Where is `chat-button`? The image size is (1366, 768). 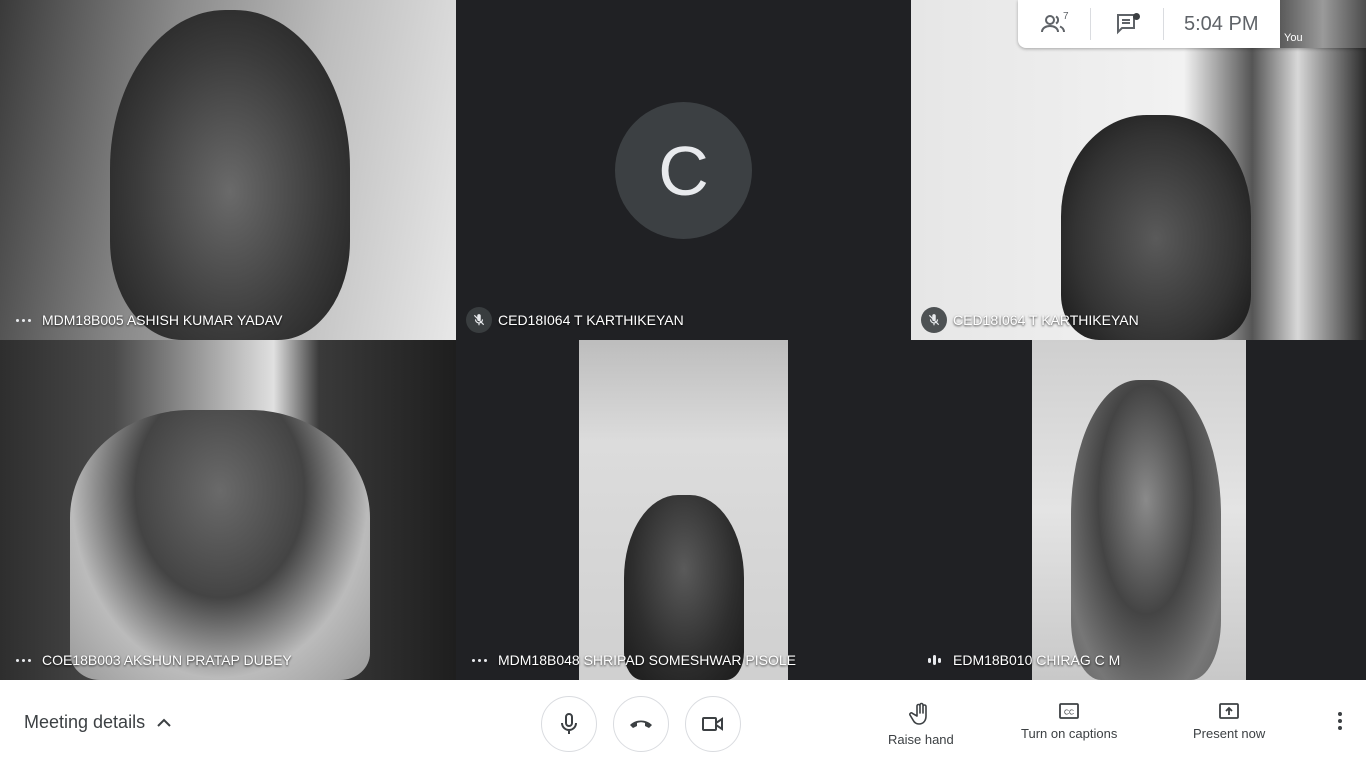
chat-button is located at coordinates (1127, 24).